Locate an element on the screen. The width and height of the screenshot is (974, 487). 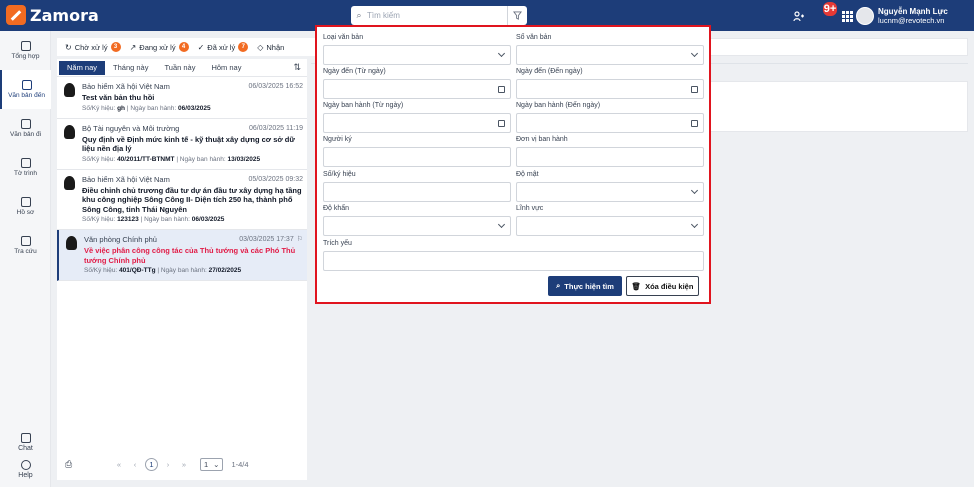
ngay-den-tu-input is located at coordinates (417, 89).